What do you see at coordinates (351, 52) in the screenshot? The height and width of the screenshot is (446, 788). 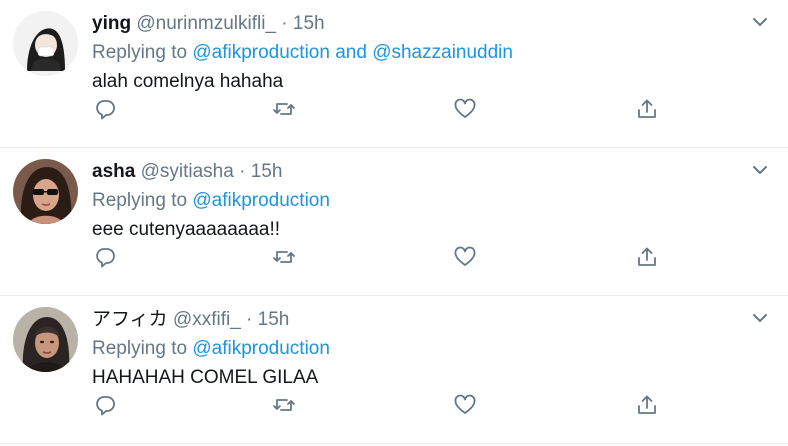 I see `mention-joiner: and` at bounding box center [351, 52].